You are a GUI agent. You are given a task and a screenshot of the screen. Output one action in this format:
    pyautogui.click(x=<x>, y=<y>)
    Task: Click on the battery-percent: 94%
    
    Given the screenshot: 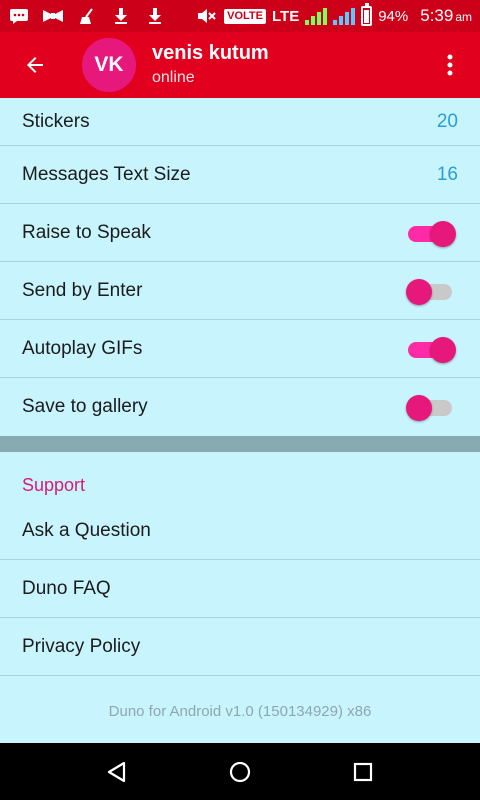 What is the action you would take?
    pyautogui.click(x=393, y=16)
    